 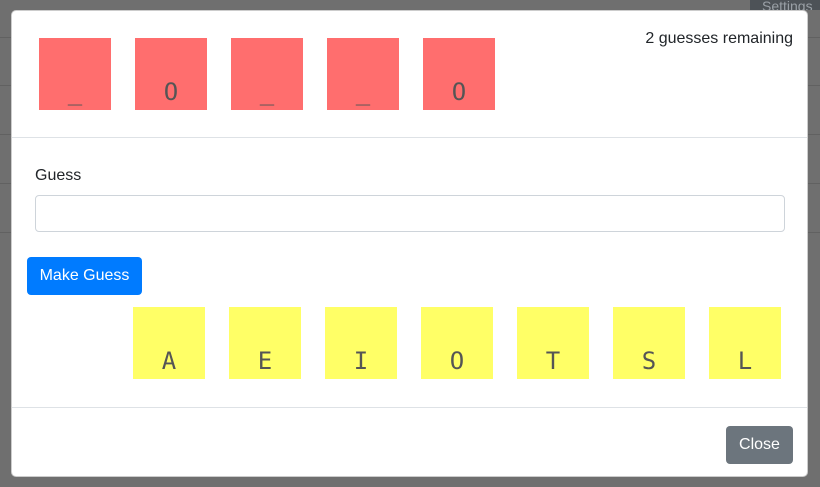 I want to click on background-settings-button: Settings, so click(x=785, y=5).